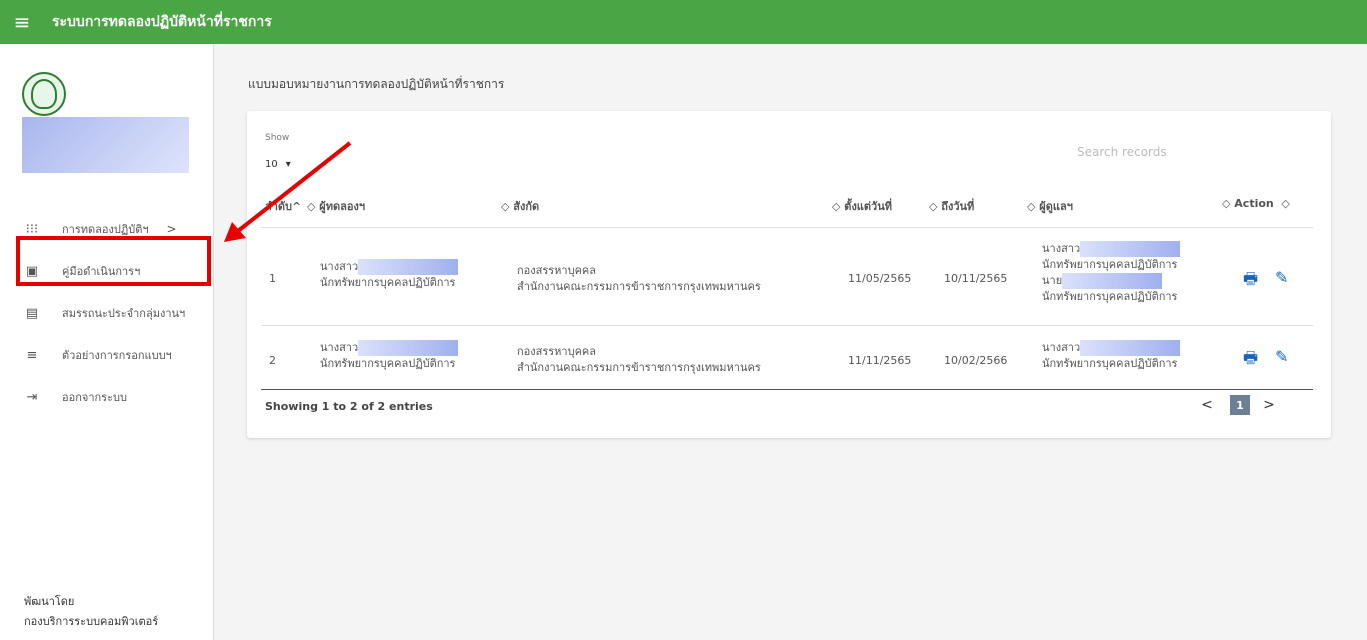 Image resolution: width=1367 pixels, height=640 pixels. I want to click on row-no: 2, so click(272, 360).